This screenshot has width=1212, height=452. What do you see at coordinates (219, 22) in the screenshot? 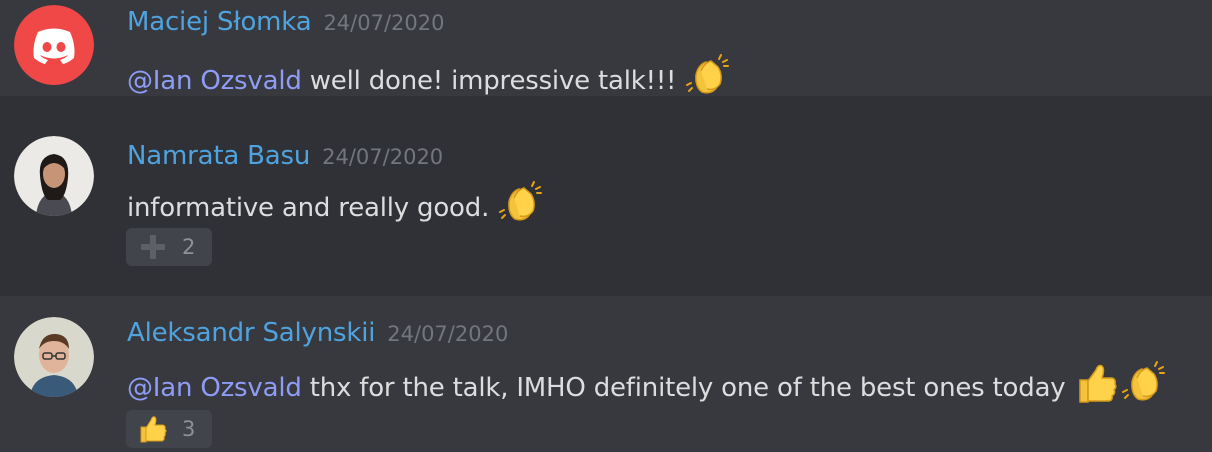
I see `username: Maciej Słomka` at bounding box center [219, 22].